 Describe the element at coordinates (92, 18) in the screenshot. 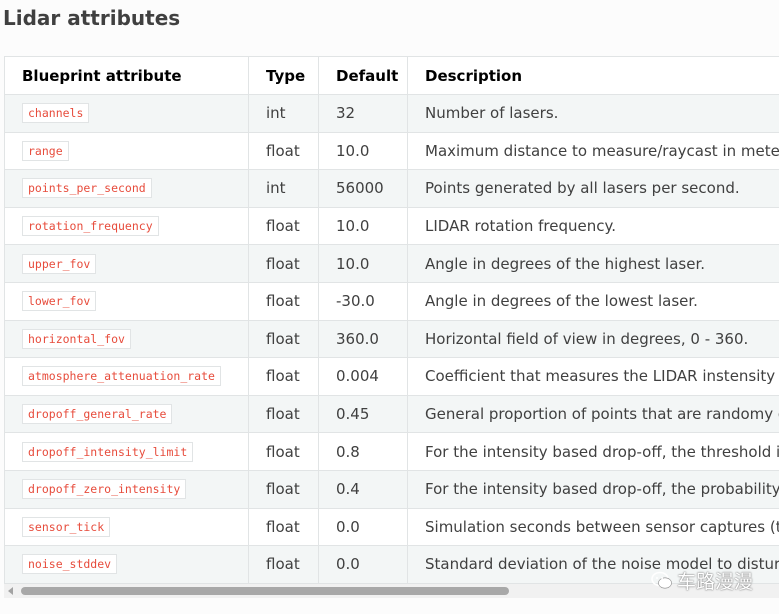

I see `page-title: Lidar attributes` at that location.